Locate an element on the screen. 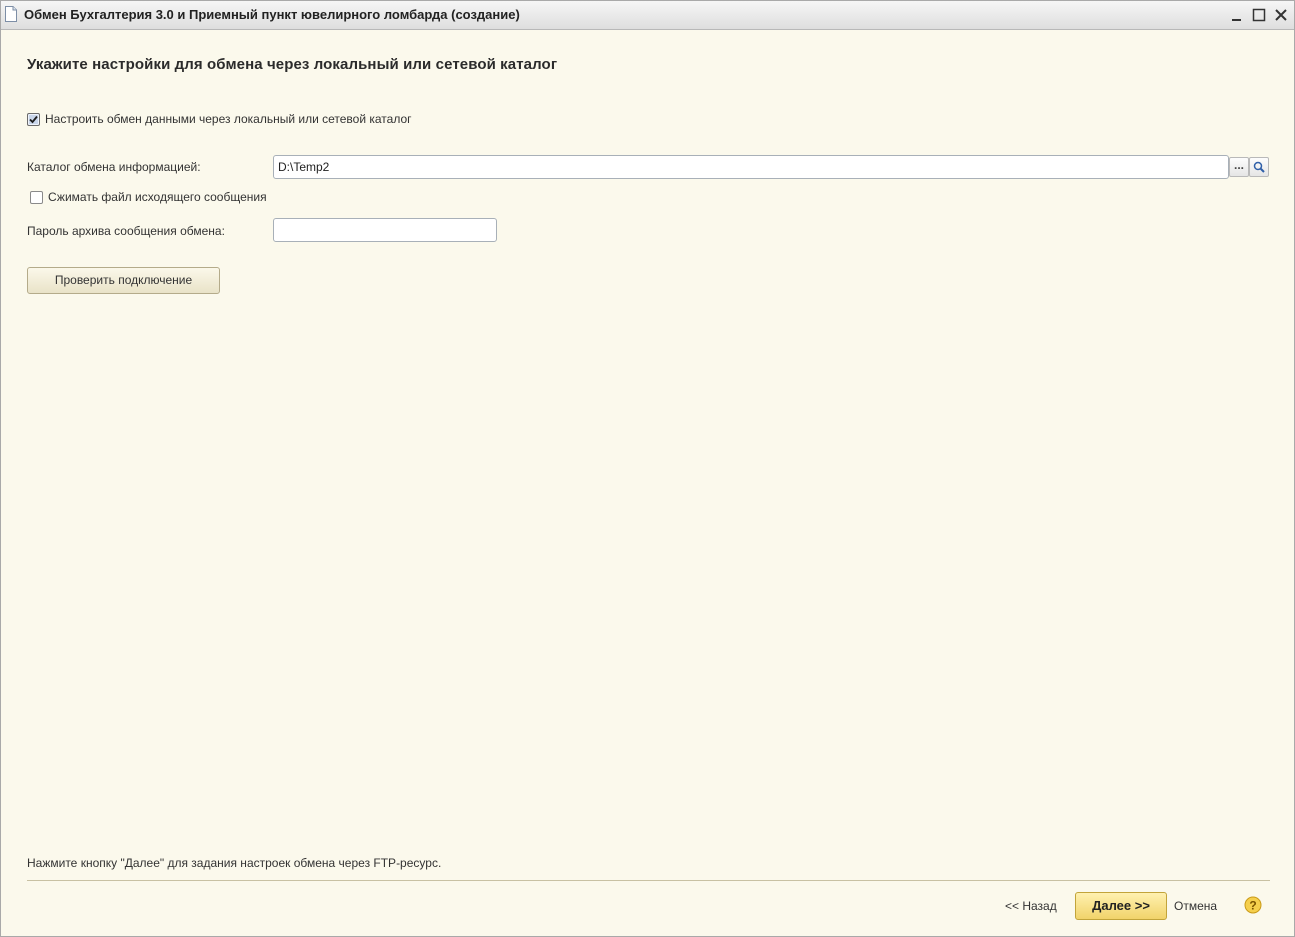 This screenshot has height=937, width=1295. minimize-button is located at coordinates (1237, 15).